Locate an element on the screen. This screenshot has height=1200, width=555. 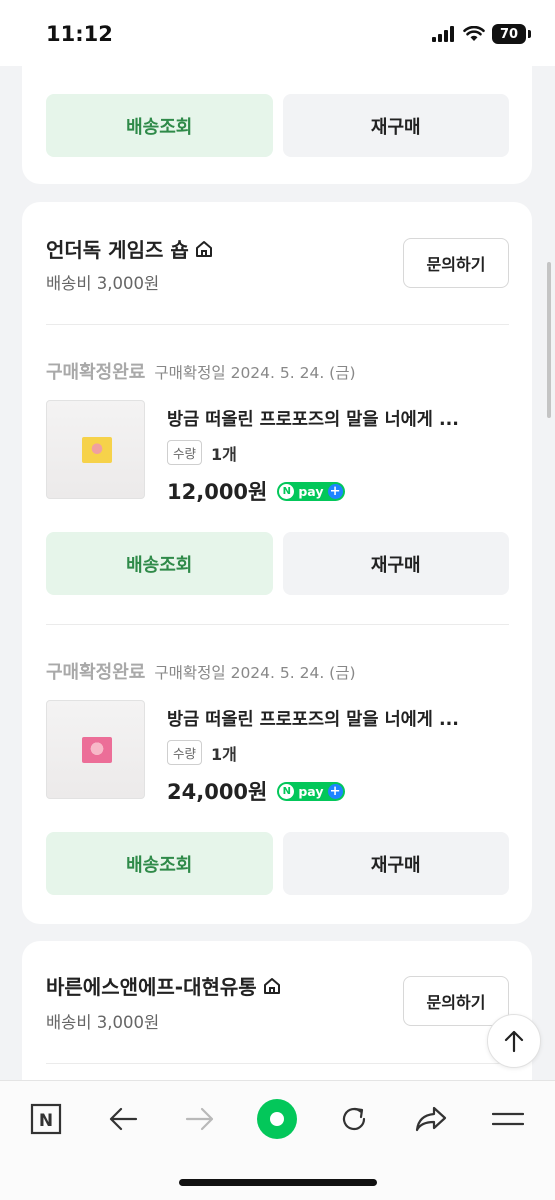
refresh-button is located at coordinates (354, 1119).